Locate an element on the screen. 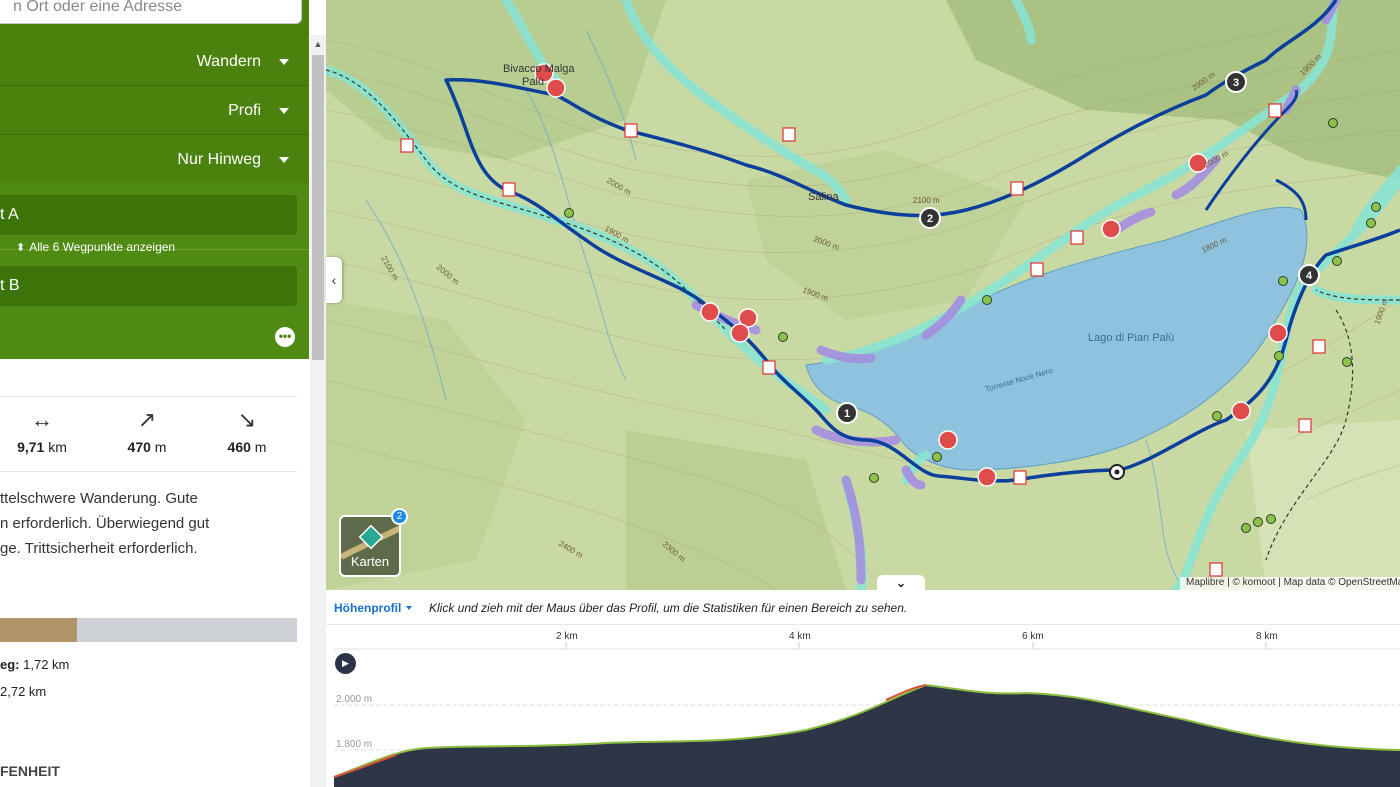  way-type-label: eg: is located at coordinates (10, 664).